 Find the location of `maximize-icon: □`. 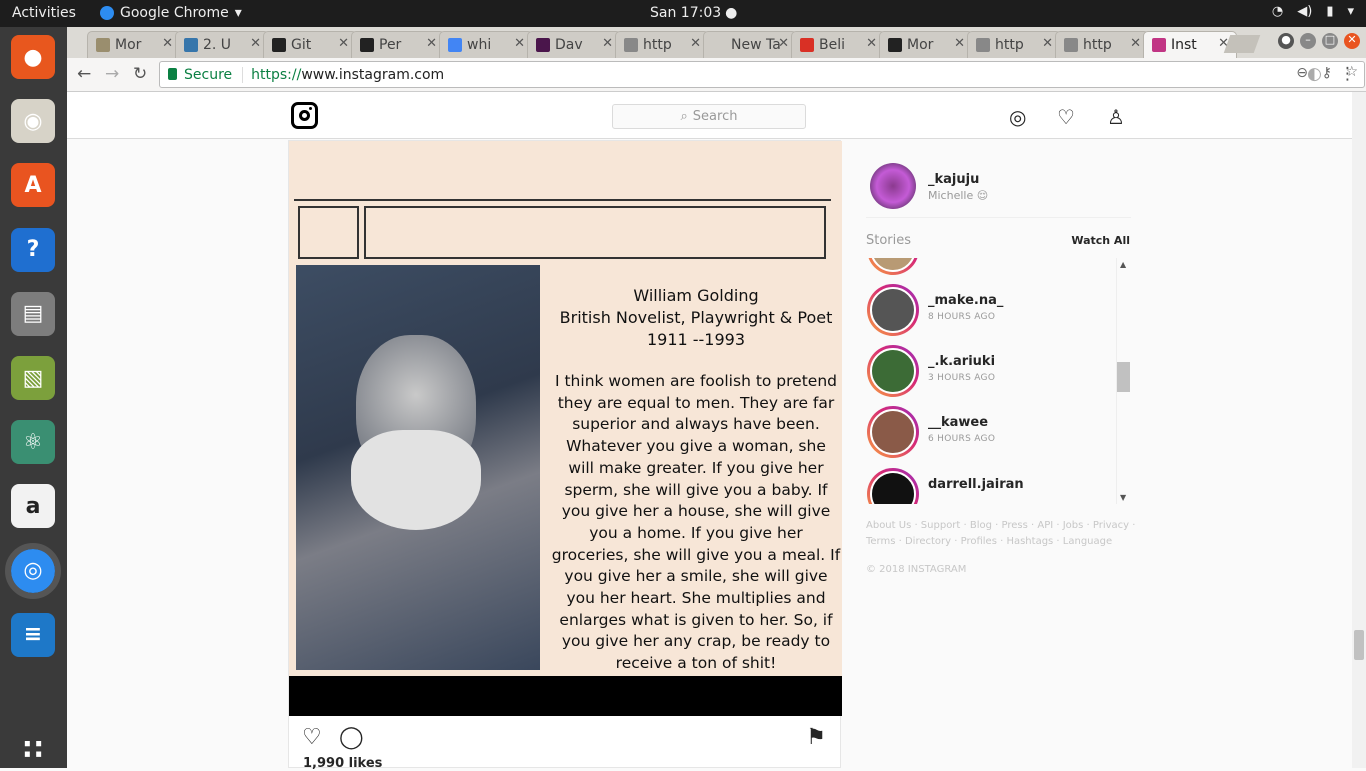

maximize-icon: □ is located at coordinates (1330, 41).